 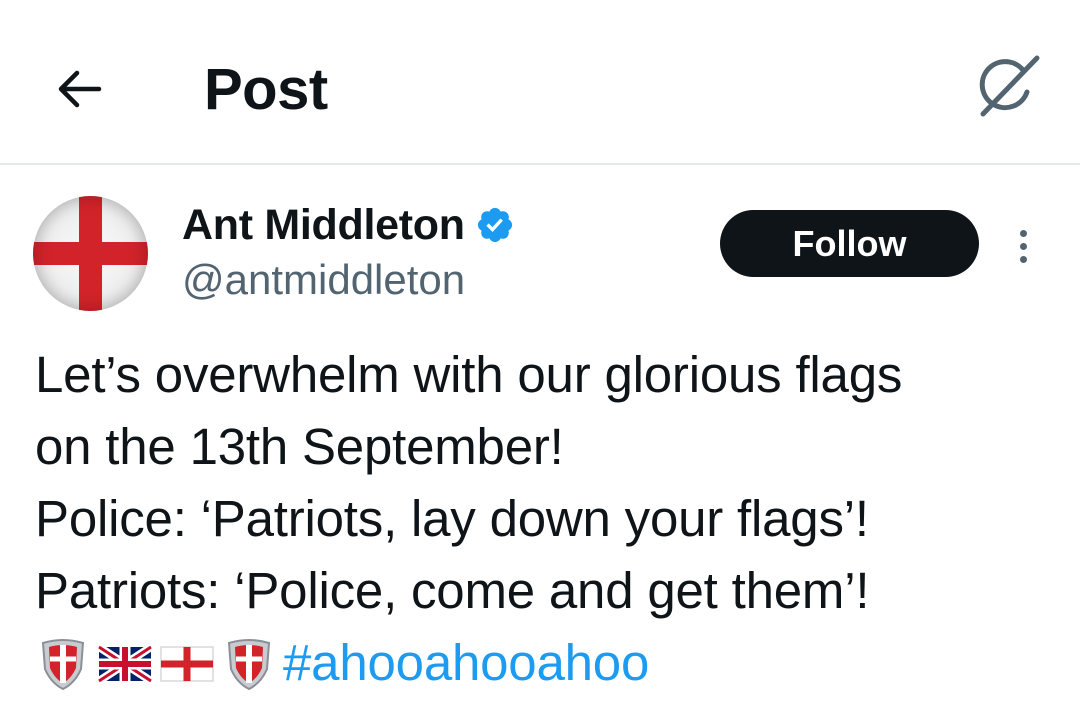 What do you see at coordinates (466, 663) in the screenshot?
I see `hashtag-link: #ahooahooahoo` at bounding box center [466, 663].